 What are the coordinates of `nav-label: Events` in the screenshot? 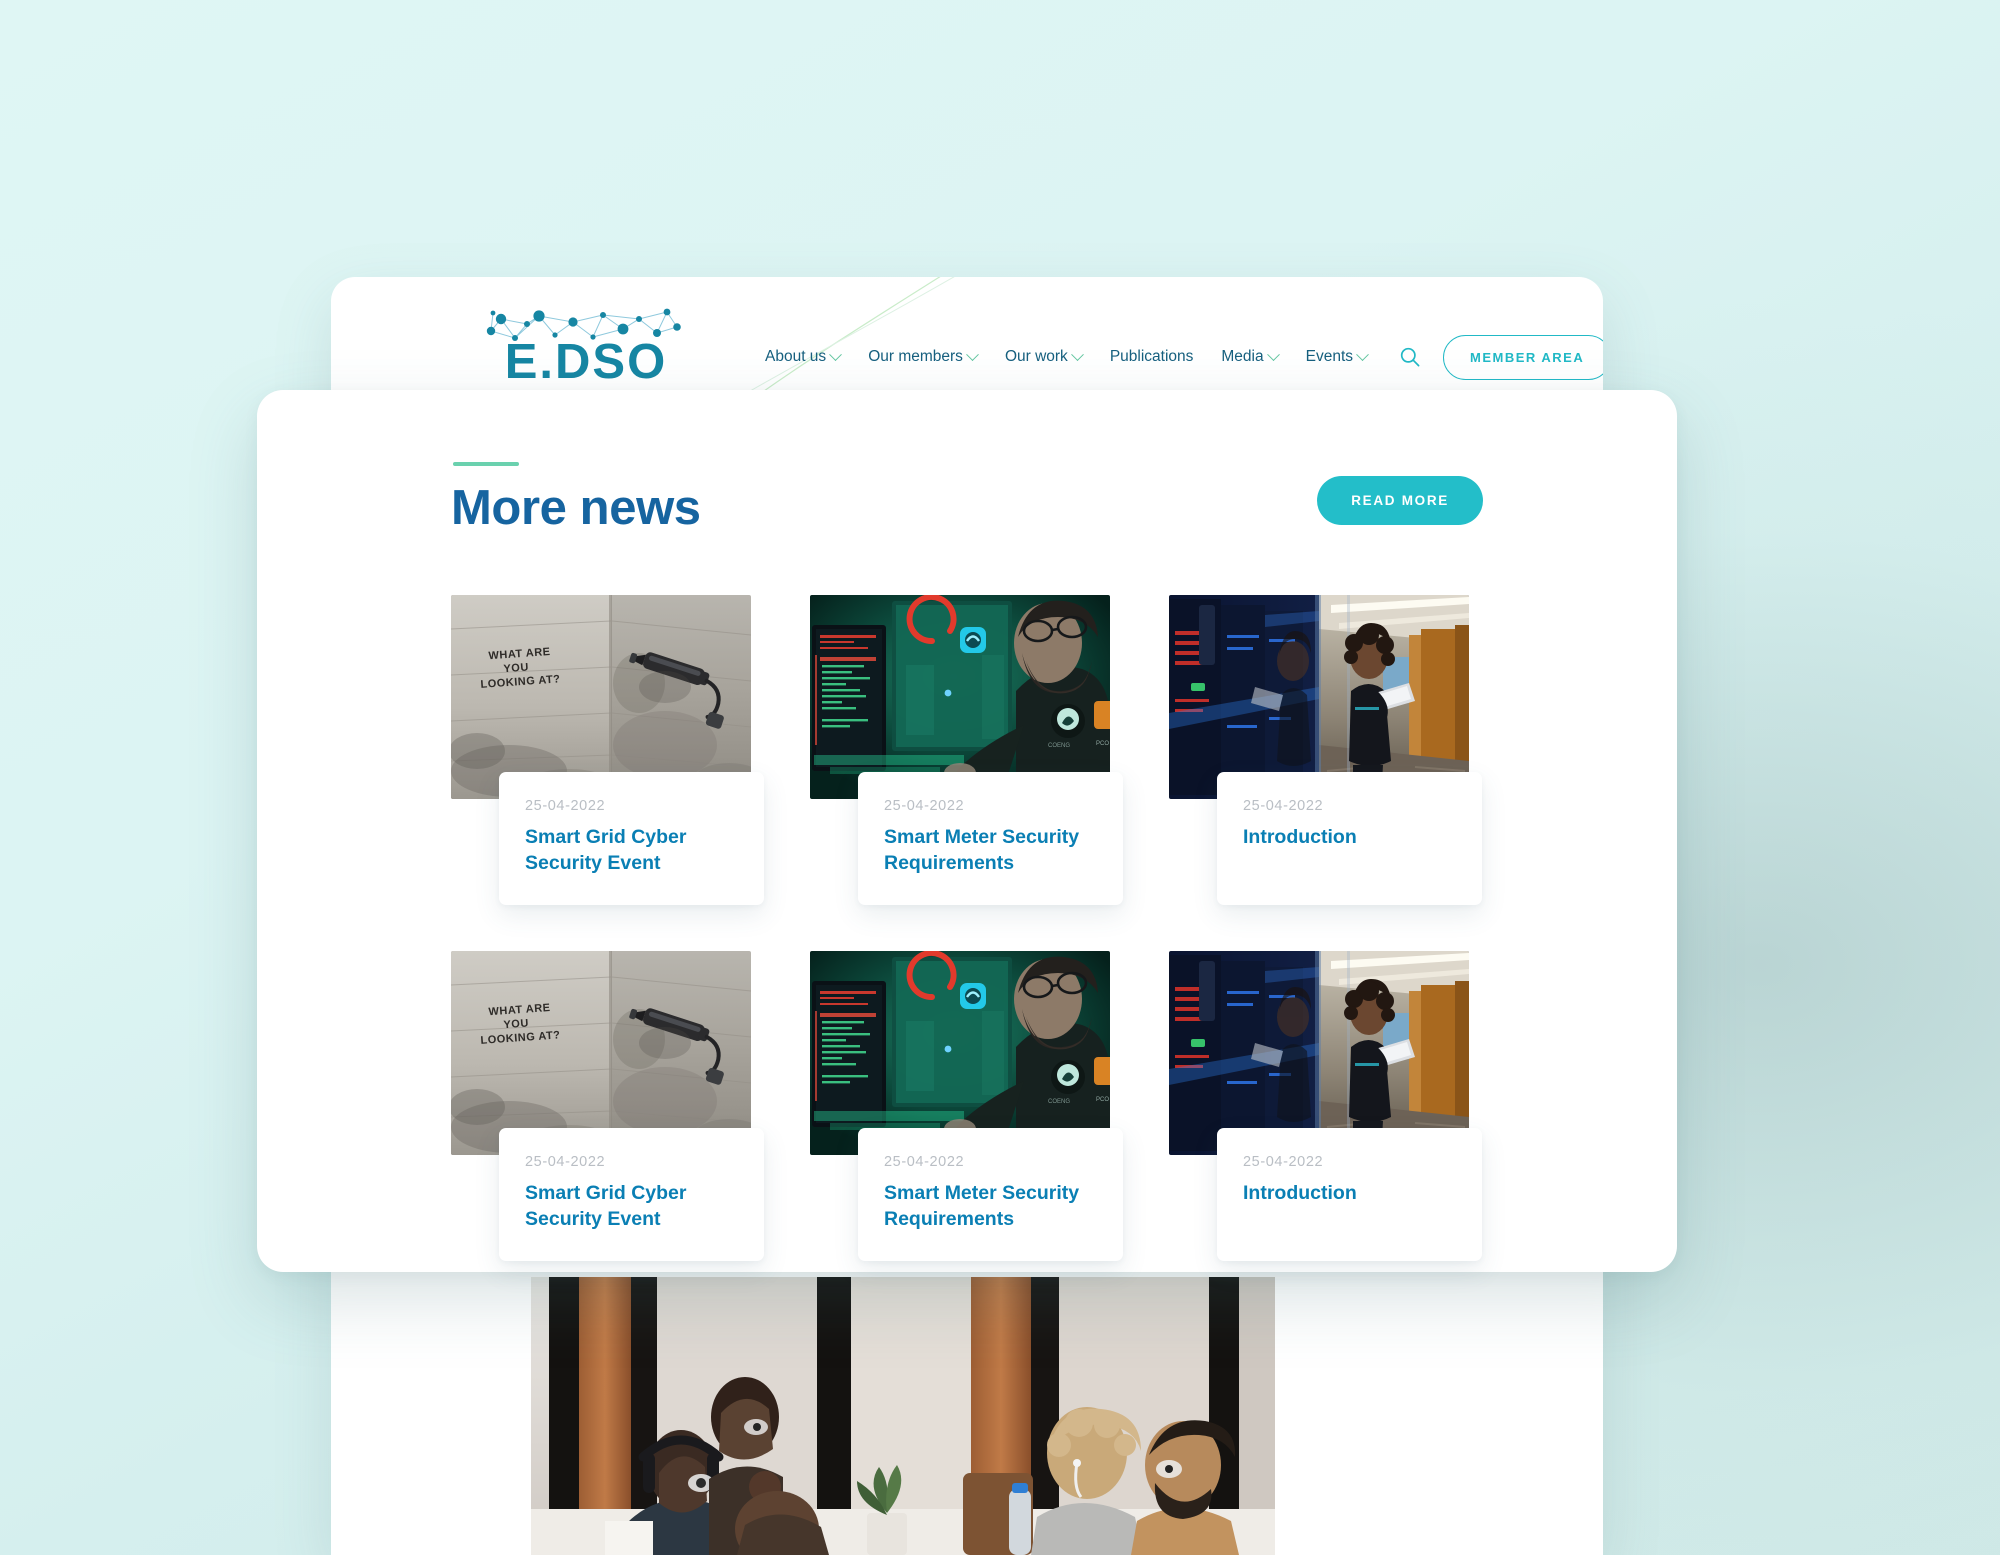 It's located at (1329, 356).